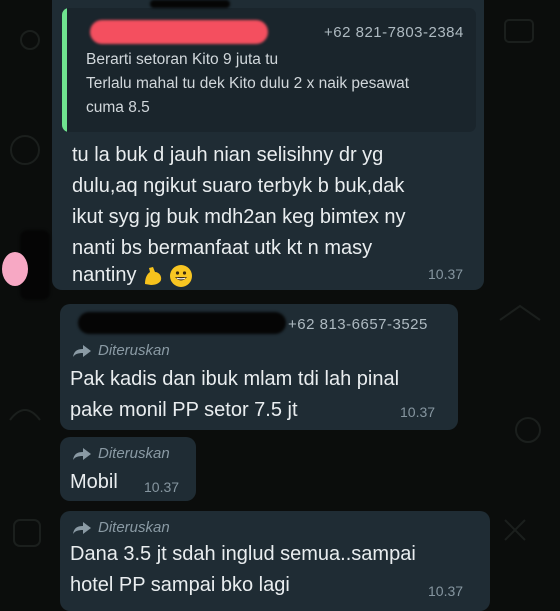 The height and width of the screenshot is (611, 560). I want to click on quote-accent-bar, so click(64, 70).